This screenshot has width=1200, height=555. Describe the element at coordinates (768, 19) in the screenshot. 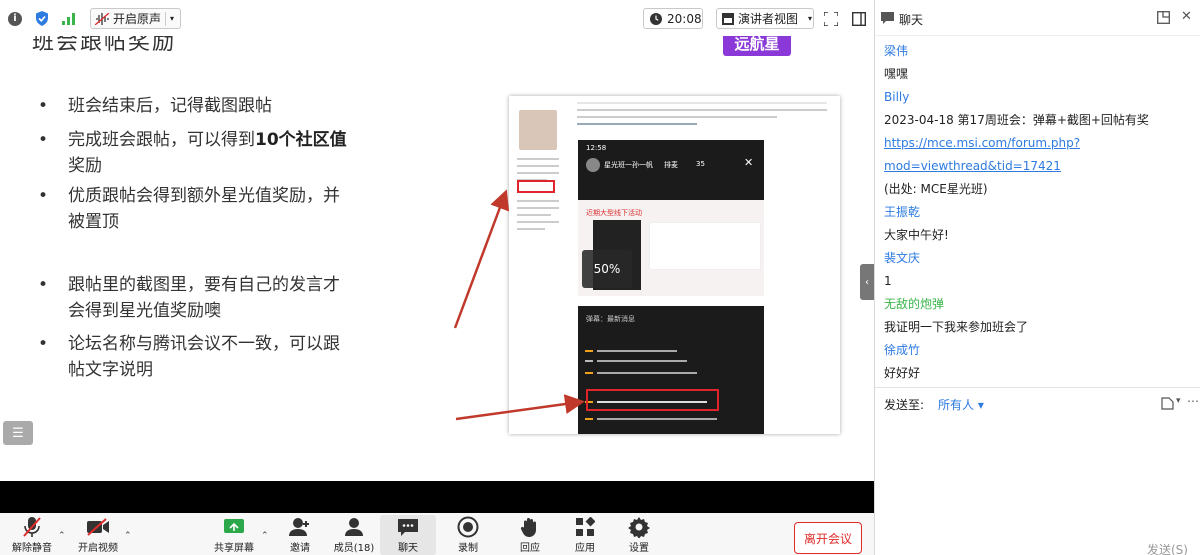

I see `view-label: 演讲者视图` at that location.